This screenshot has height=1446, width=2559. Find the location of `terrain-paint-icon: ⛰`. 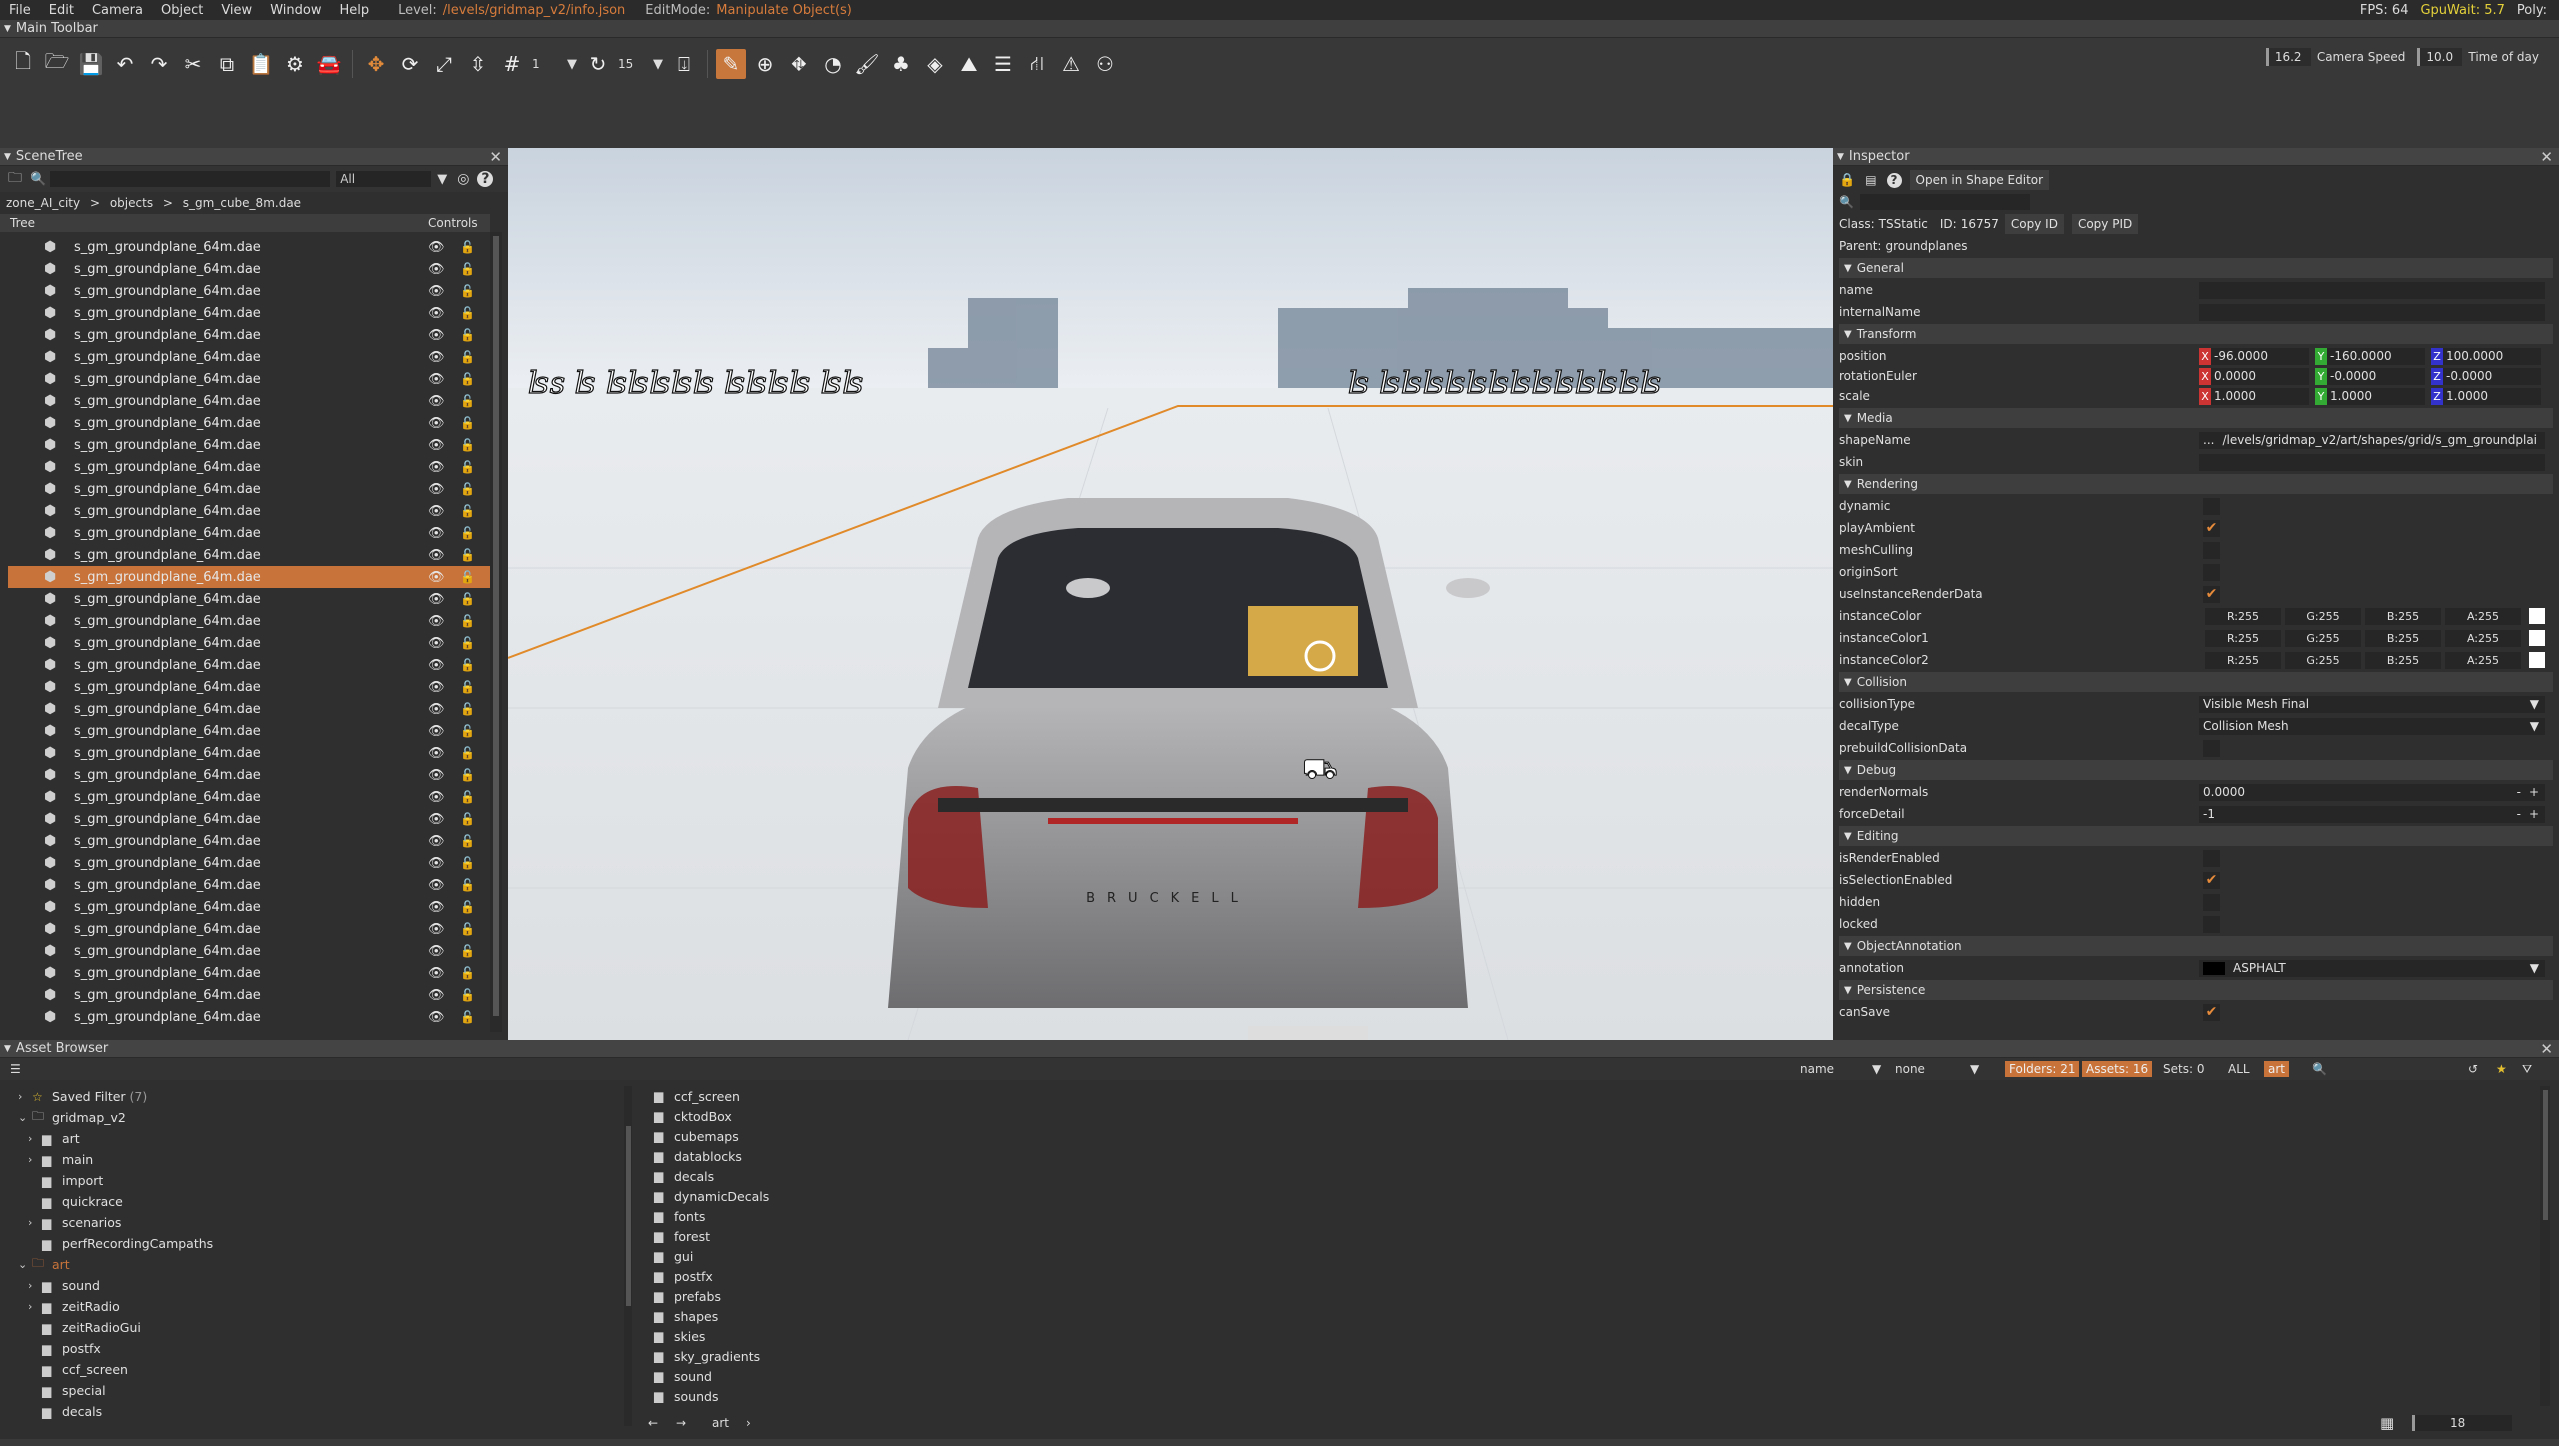

terrain-paint-icon: ⛰ is located at coordinates (969, 64).